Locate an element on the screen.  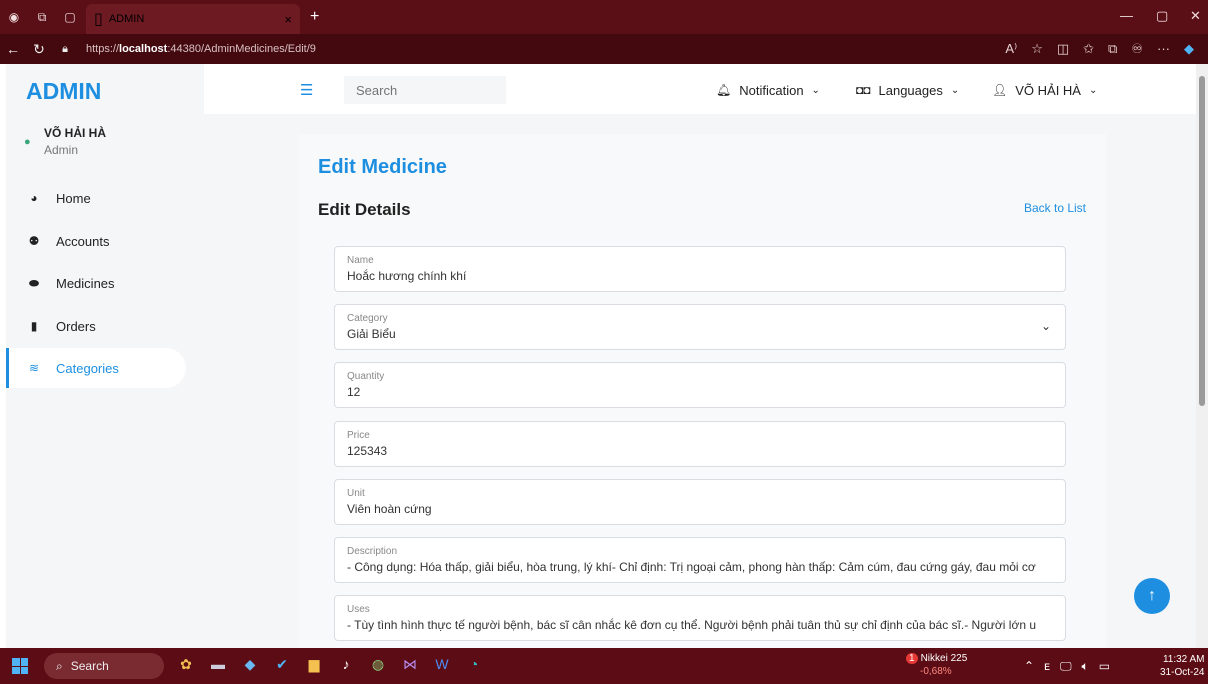
pills-icon: ⬬ is located at coordinates (34, 282).